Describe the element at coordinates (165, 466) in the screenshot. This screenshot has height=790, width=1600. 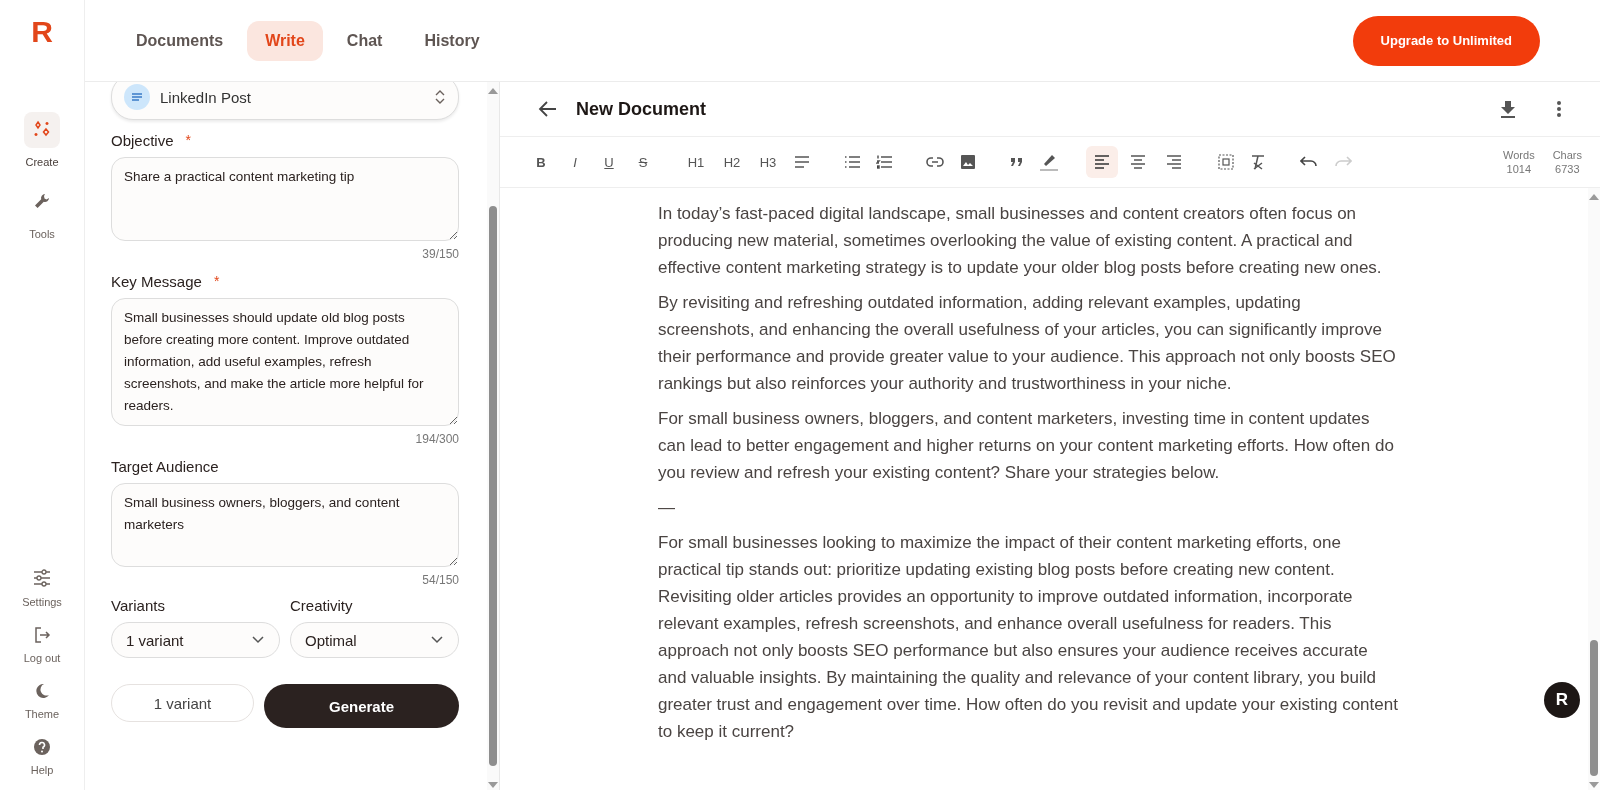
I see `field-label: Target Audience` at that location.